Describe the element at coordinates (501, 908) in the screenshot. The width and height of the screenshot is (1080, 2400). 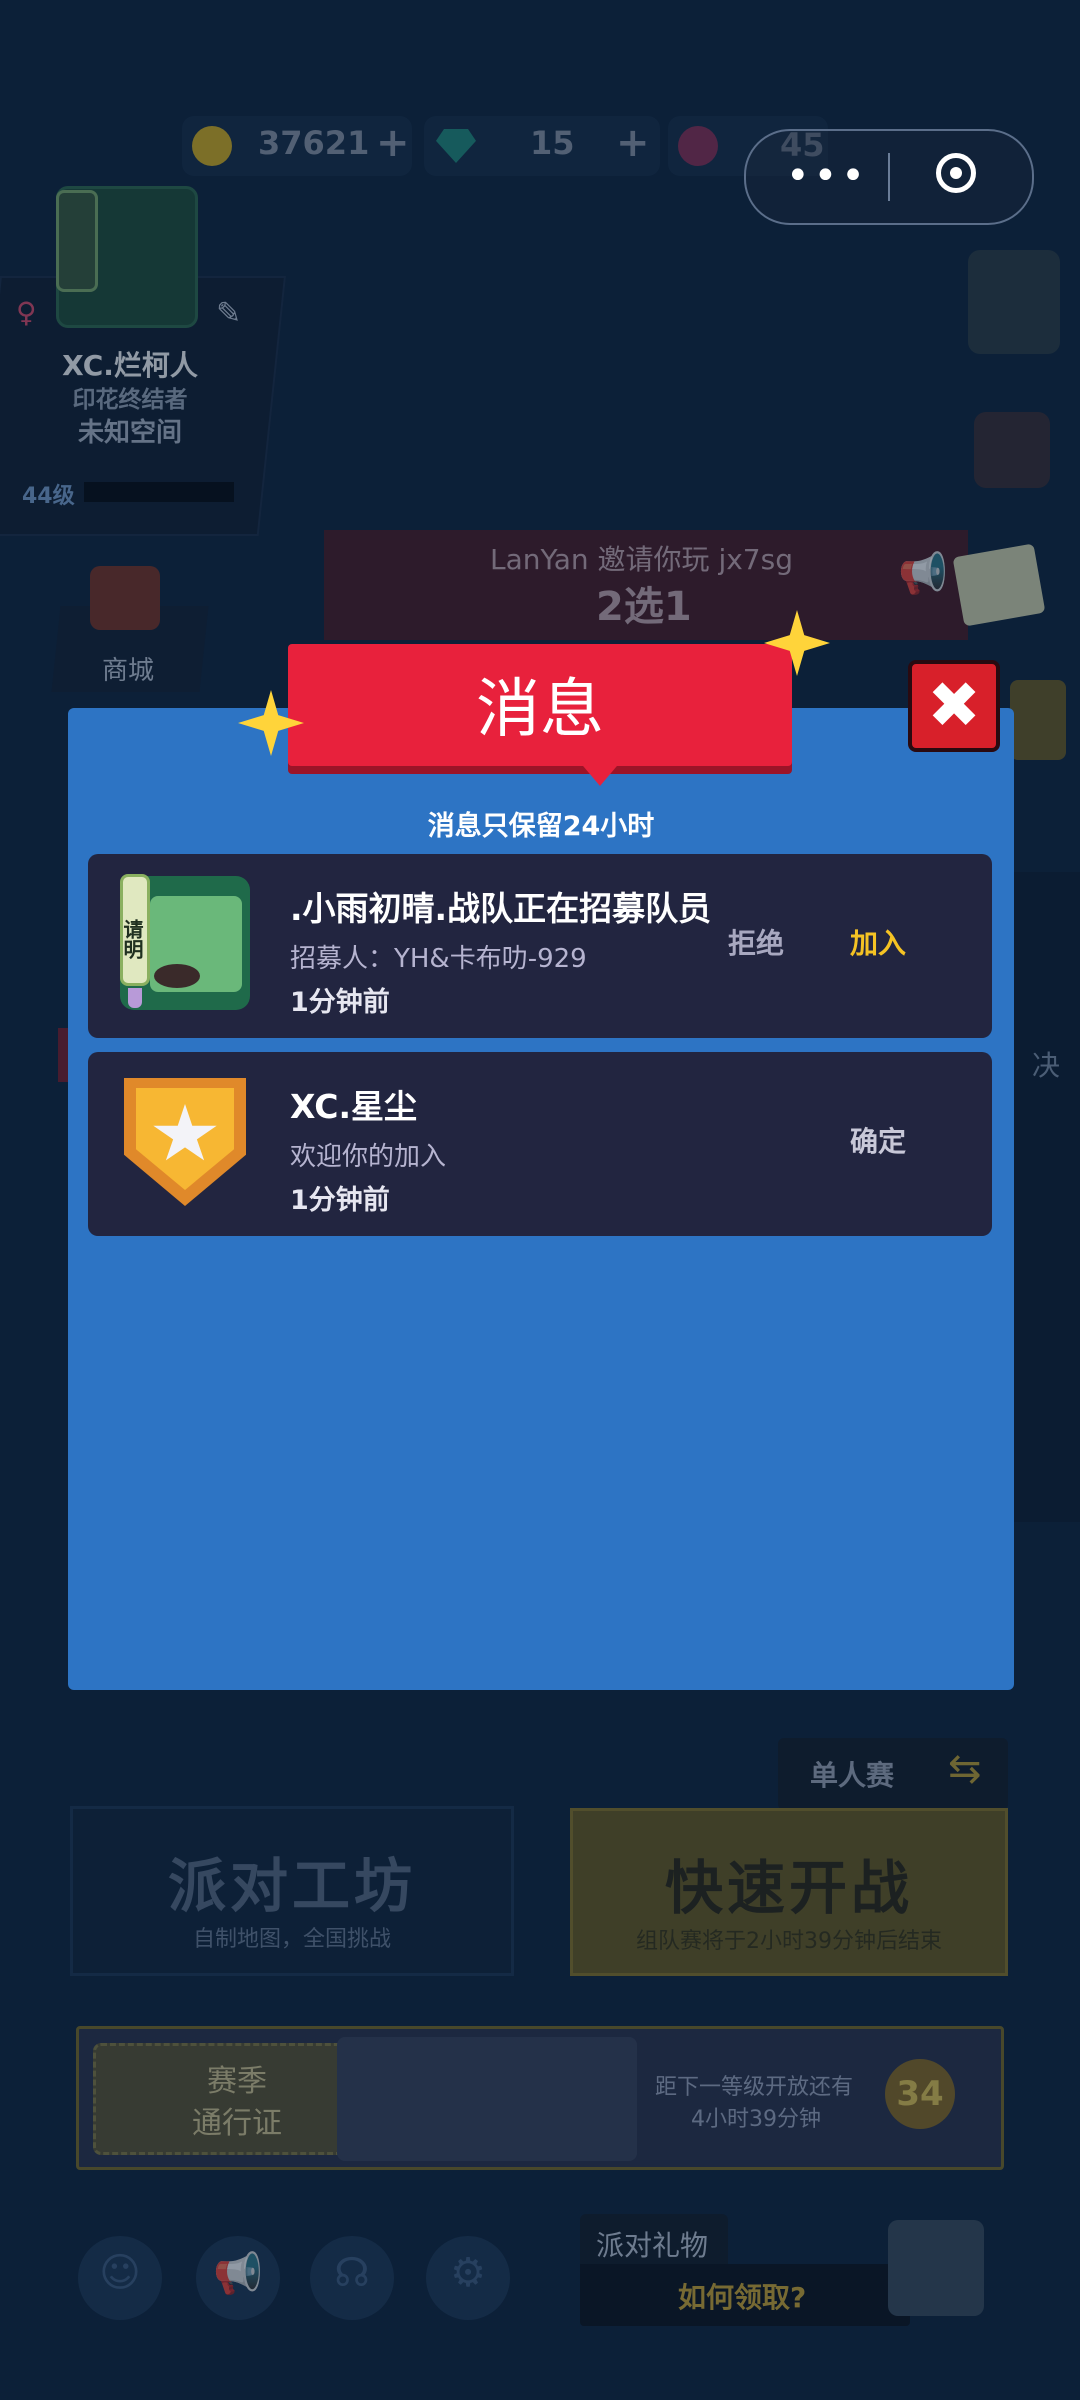
I see `message-title: .小雨初晴.战队正在招募队员` at that location.